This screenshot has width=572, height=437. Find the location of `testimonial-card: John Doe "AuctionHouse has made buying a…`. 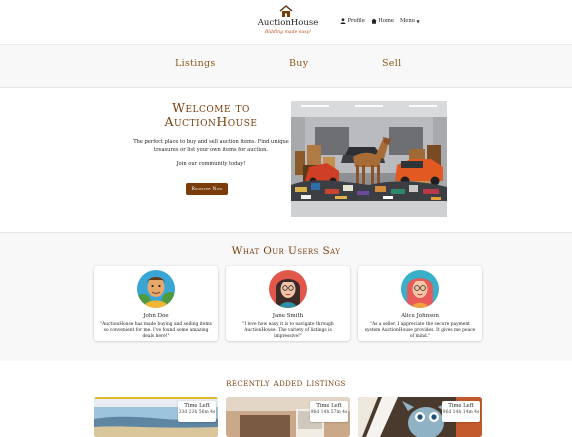

testimonial-card: John Doe "AuctionHouse has made buying a… is located at coordinates (156, 303).